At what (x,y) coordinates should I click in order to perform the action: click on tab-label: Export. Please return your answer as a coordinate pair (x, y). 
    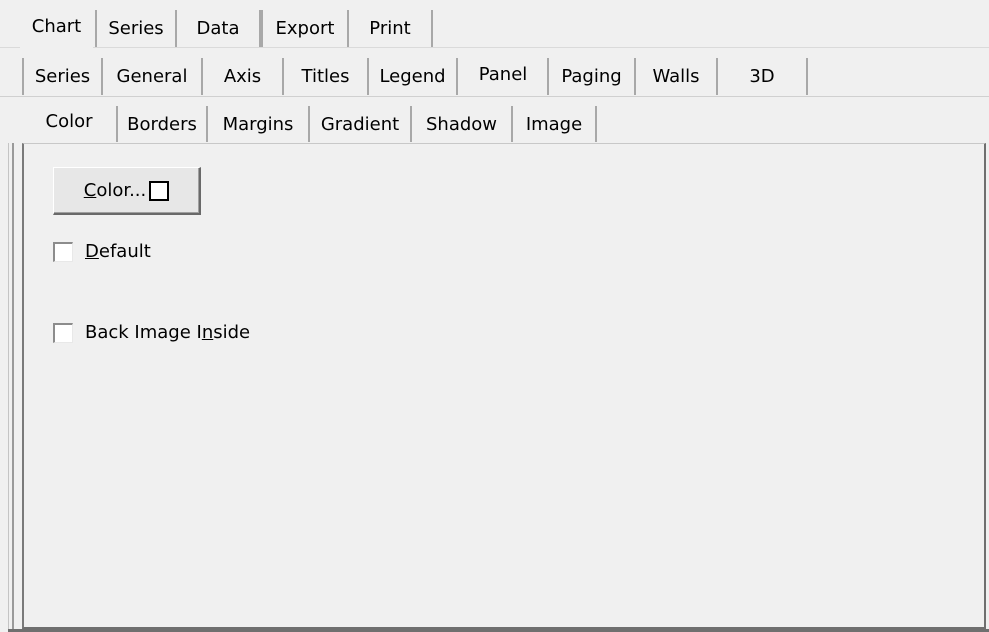
    Looking at the image, I should click on (305, 28).